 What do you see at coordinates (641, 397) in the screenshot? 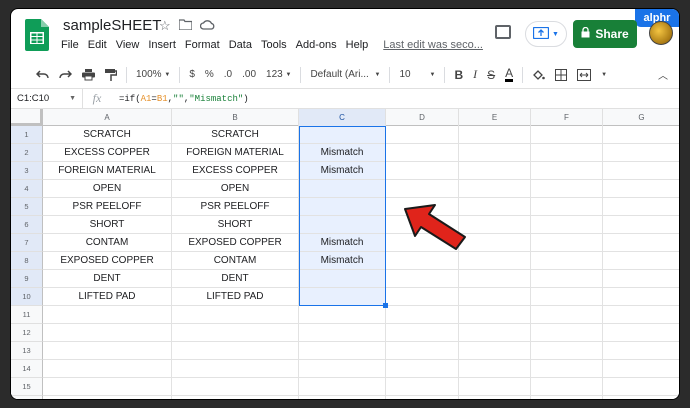
I see `cell-g16` at bounding box center [641, 397].